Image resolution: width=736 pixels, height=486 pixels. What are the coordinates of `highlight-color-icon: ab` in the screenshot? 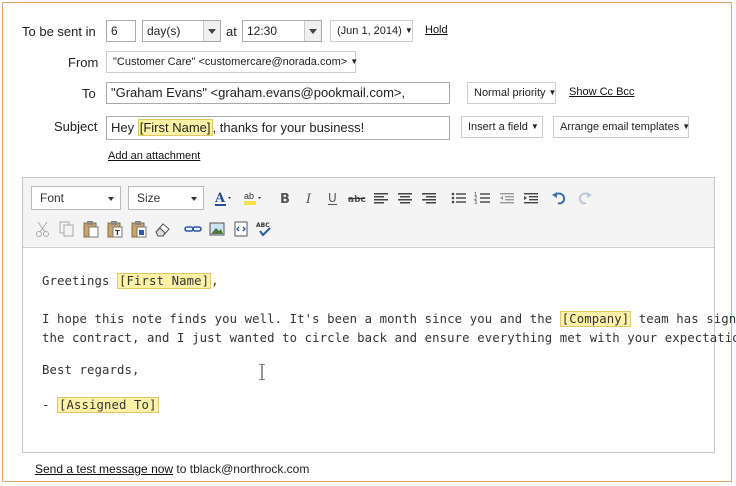 It's located at (253, 198).